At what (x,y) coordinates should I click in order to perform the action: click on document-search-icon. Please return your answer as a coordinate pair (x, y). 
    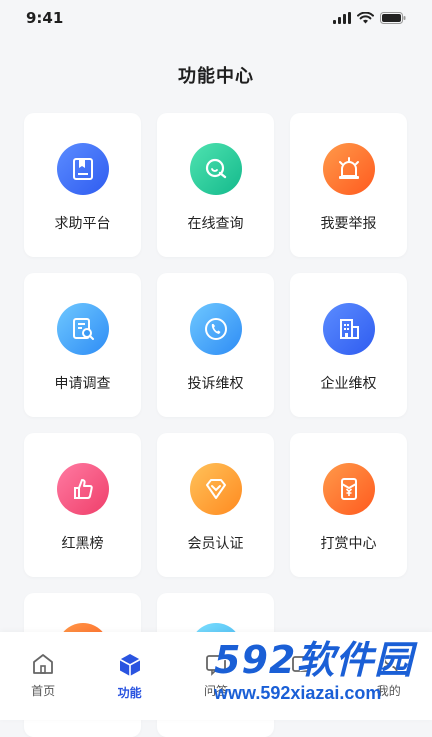
    Looking at the image, I should click on (82, 329).